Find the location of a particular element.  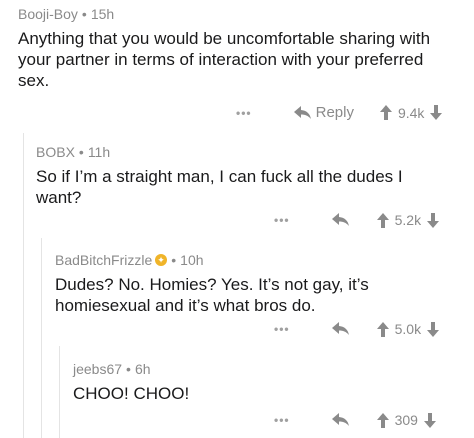

timestamp: 15h is located at coordinates (102, 14).